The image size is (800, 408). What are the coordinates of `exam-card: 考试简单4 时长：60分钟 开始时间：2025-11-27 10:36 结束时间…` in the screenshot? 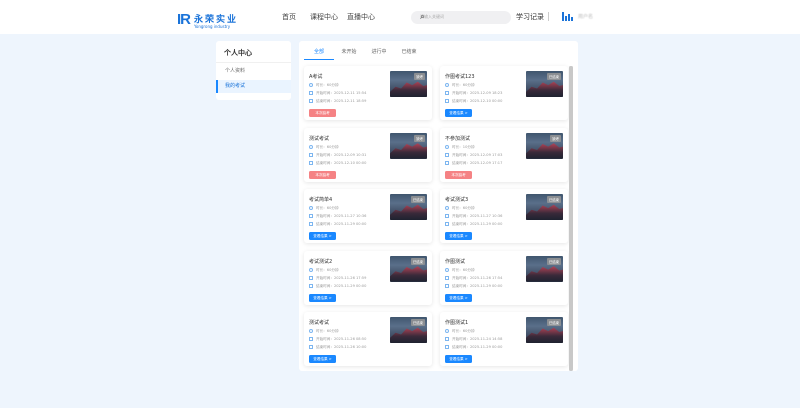 It's located at (368, 216).